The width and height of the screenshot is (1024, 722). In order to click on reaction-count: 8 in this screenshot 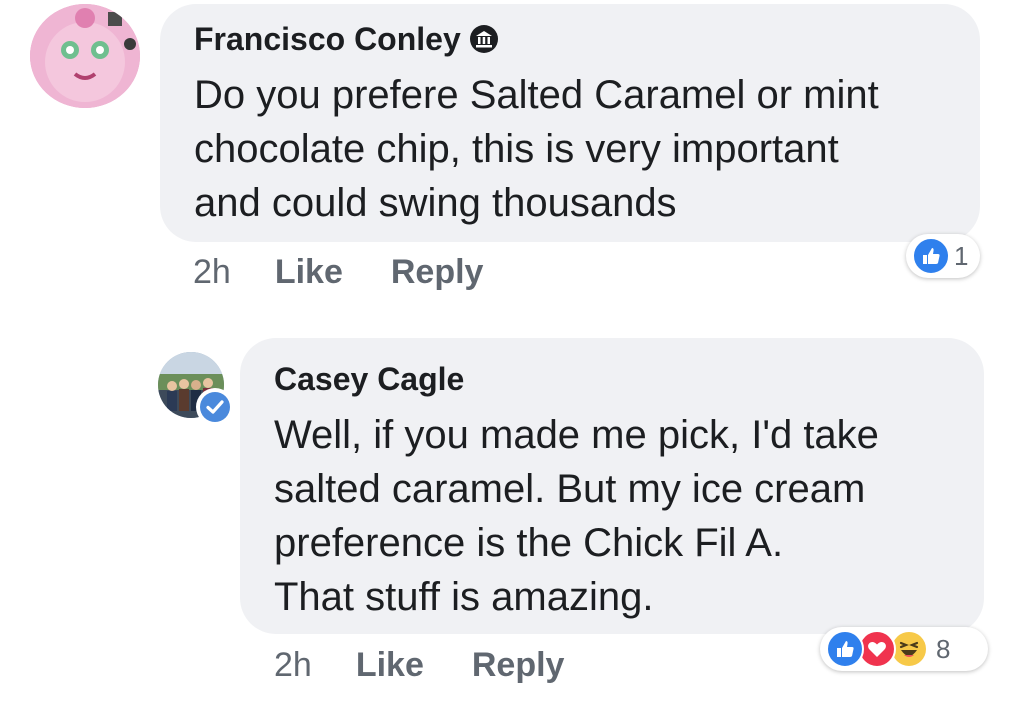, I will do `click(943, 648)`.